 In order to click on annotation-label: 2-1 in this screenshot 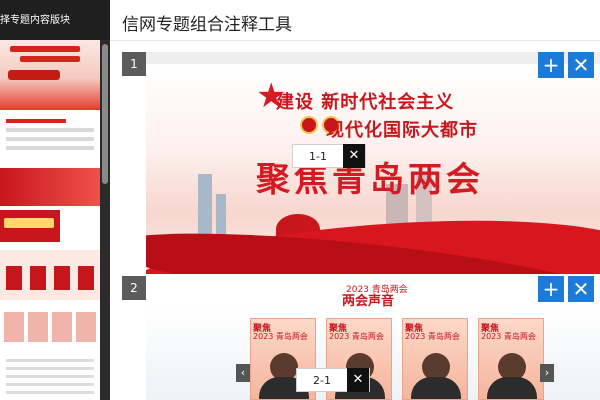, I will do `click(322, 380)`.